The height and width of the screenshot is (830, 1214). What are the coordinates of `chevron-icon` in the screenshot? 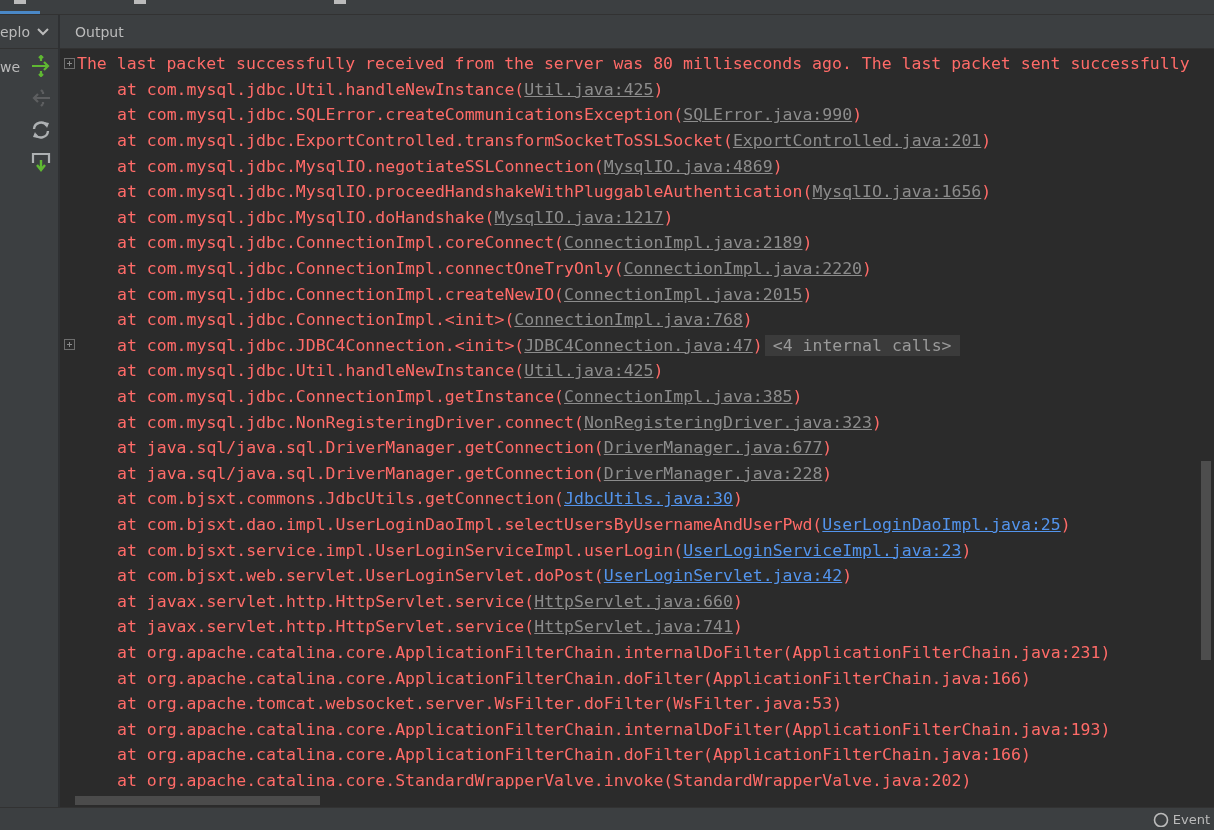 It's located at (43, 31).